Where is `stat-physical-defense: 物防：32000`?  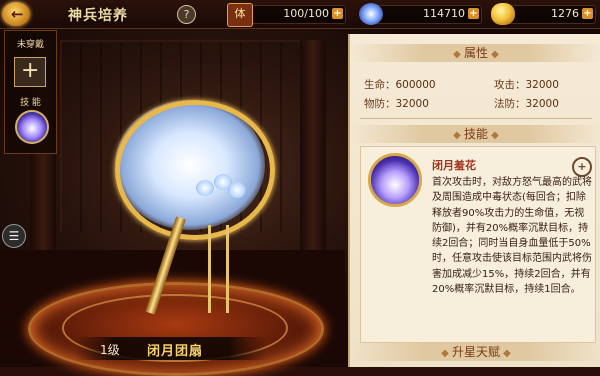
stat-physical-defense: 物防：32000 is located at coordinates (396, 104).